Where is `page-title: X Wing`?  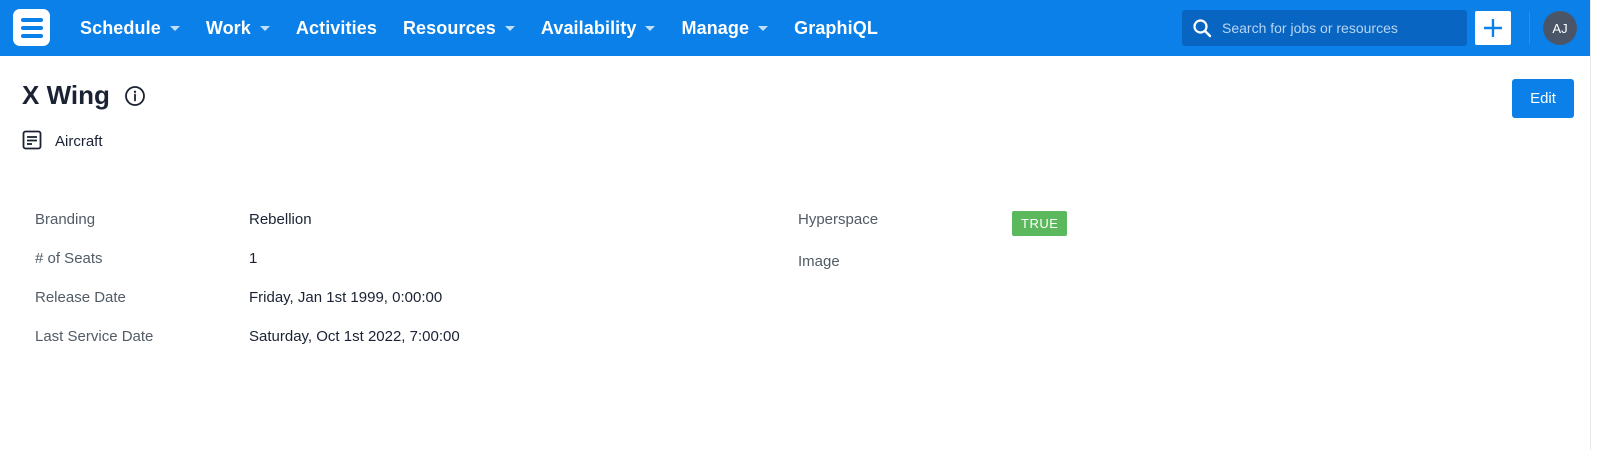 page-title: X Wing is located at coordinates (66, 95).